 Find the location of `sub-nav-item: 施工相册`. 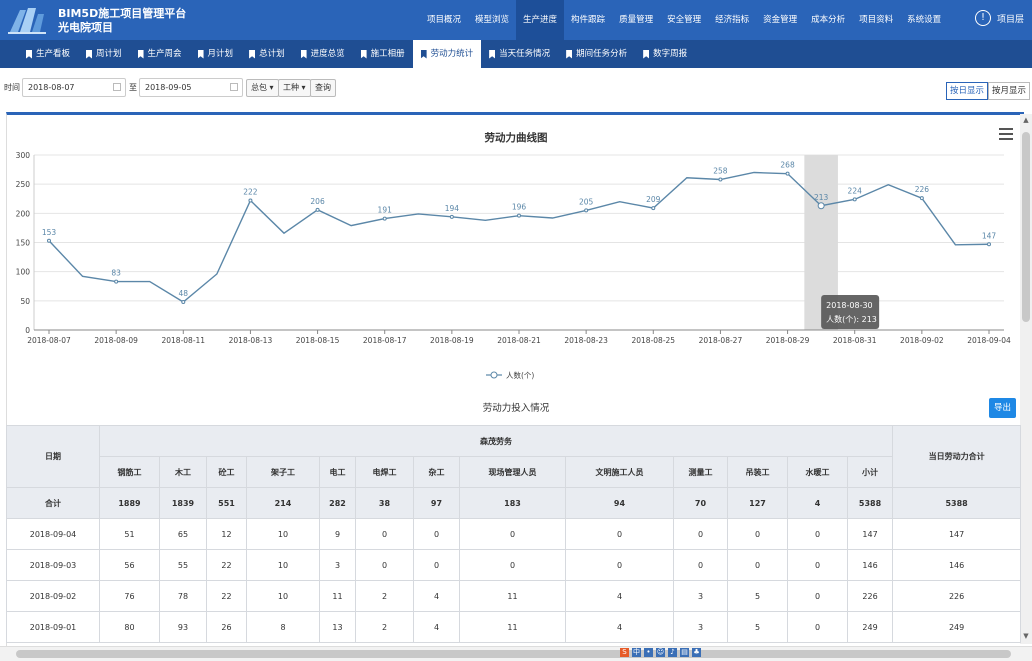

sub-nav-item: 施工相册 is located at coordinates (383, 54).